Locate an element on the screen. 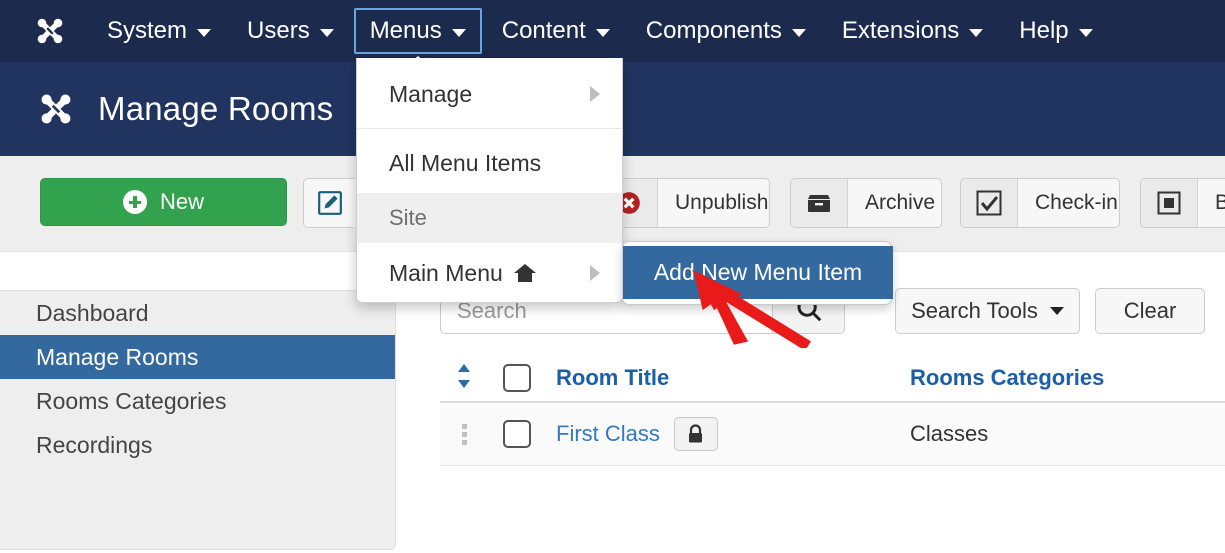  checkin-button-label: Check-in is located at coordinates (1076, 202).